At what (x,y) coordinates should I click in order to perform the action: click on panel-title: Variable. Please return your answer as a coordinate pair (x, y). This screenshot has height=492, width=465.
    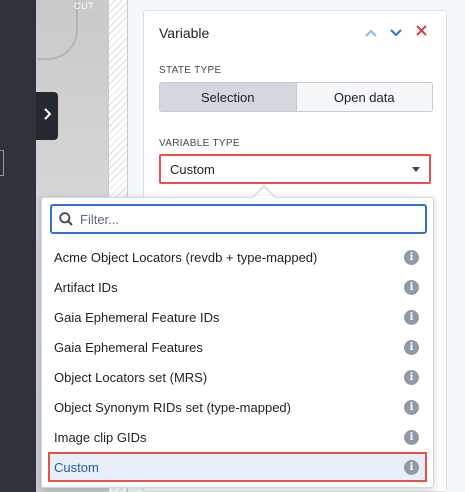
    Looking at the image, I should click on (184, 33).